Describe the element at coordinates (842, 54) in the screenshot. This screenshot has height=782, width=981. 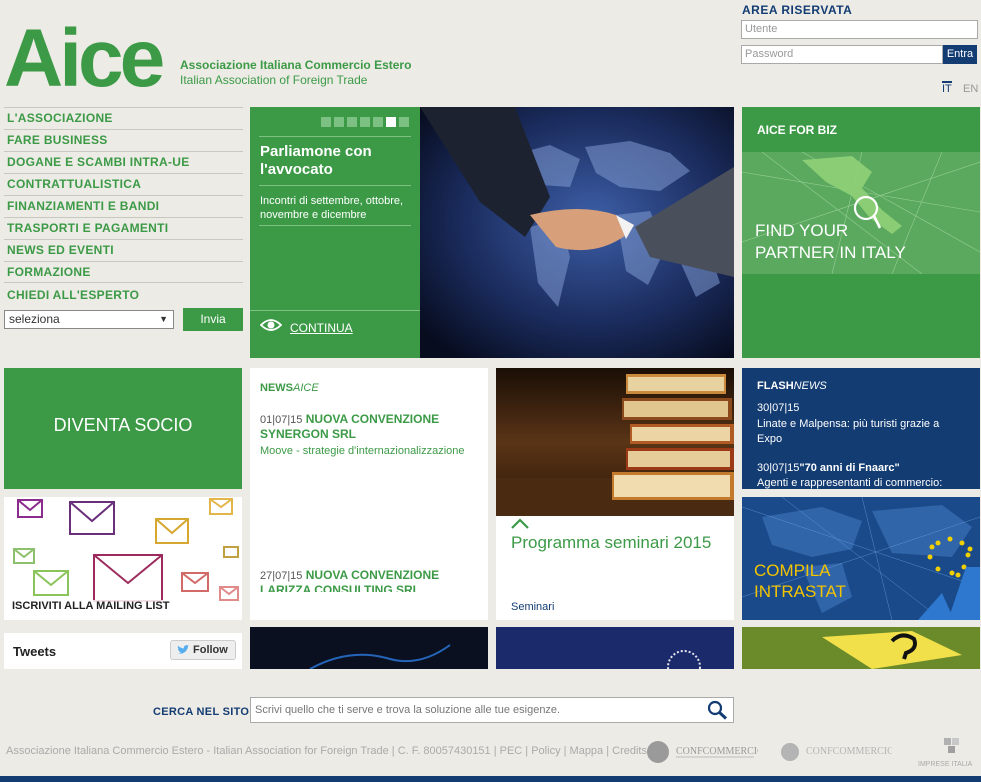
I see `password-input: Password` at that location.